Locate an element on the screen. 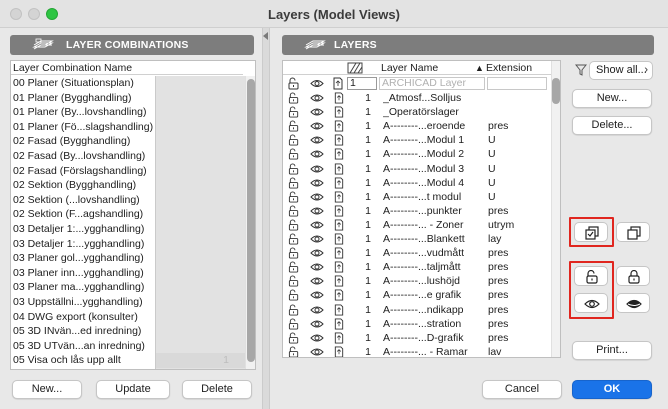  ok-button: OK is located at coordinates (612, 389).